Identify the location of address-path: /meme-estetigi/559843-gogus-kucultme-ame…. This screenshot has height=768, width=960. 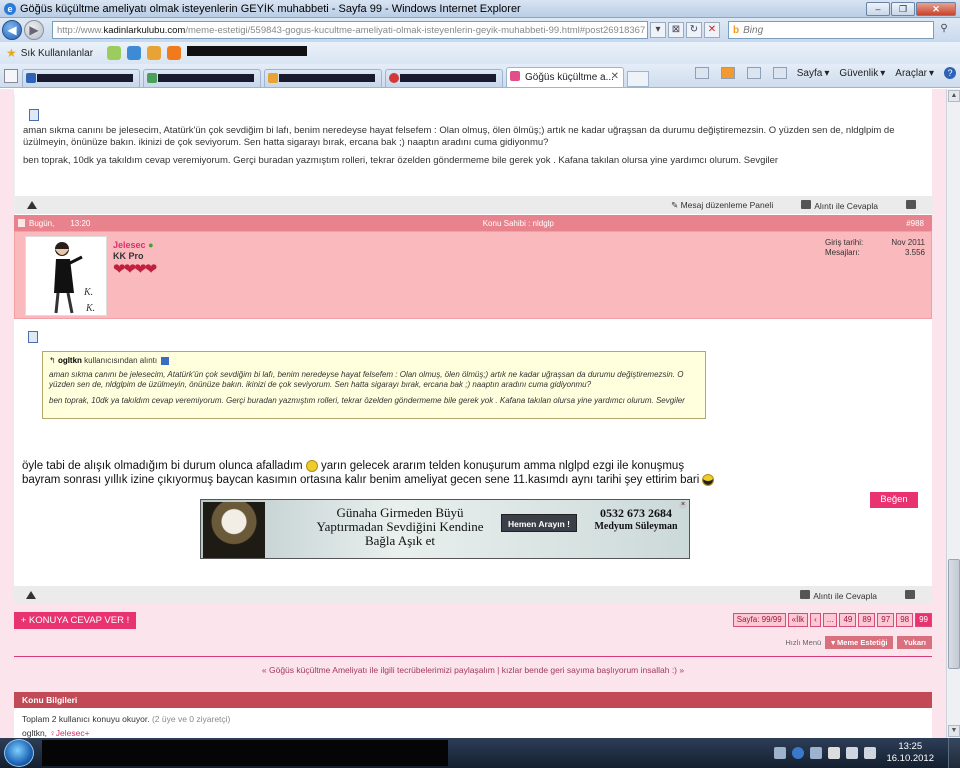
(415, 30).